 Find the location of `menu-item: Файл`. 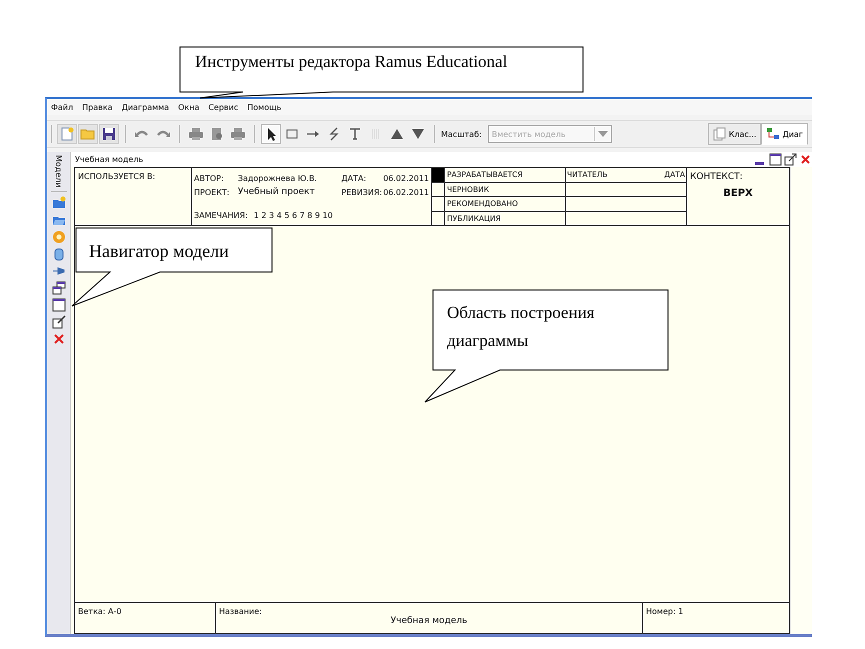

menu-item: Файл is located at coordinates (62, 107).